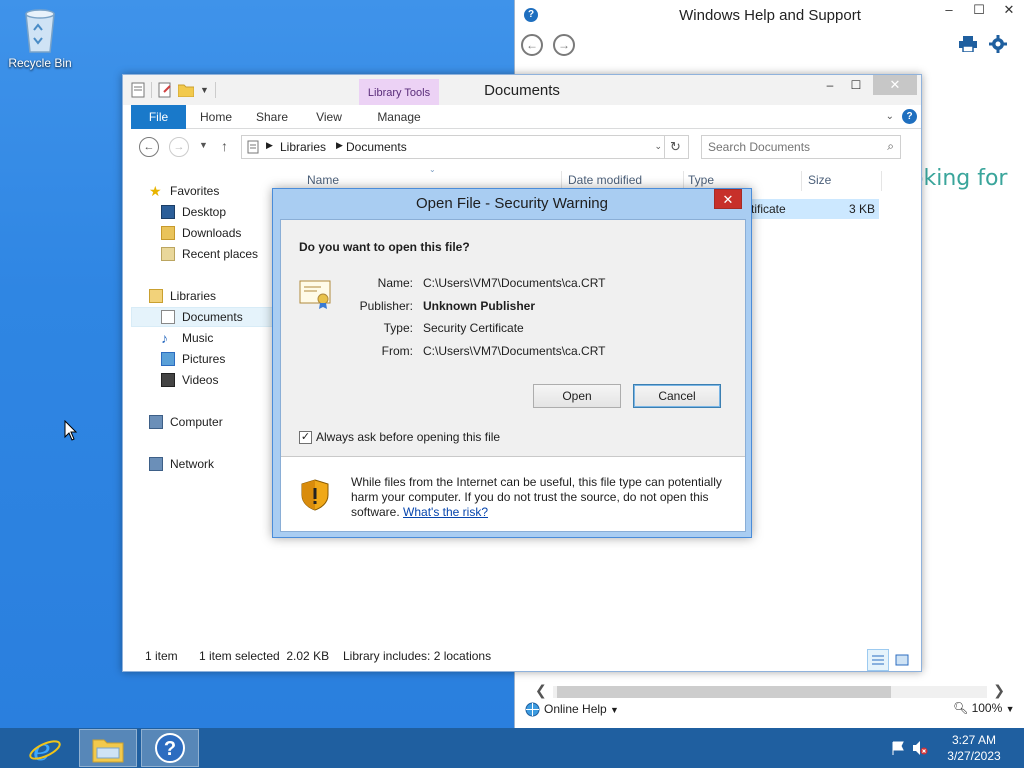 The image size is (1024, 768). I want to click on music-note-icon: ♪, so click(164, 338).